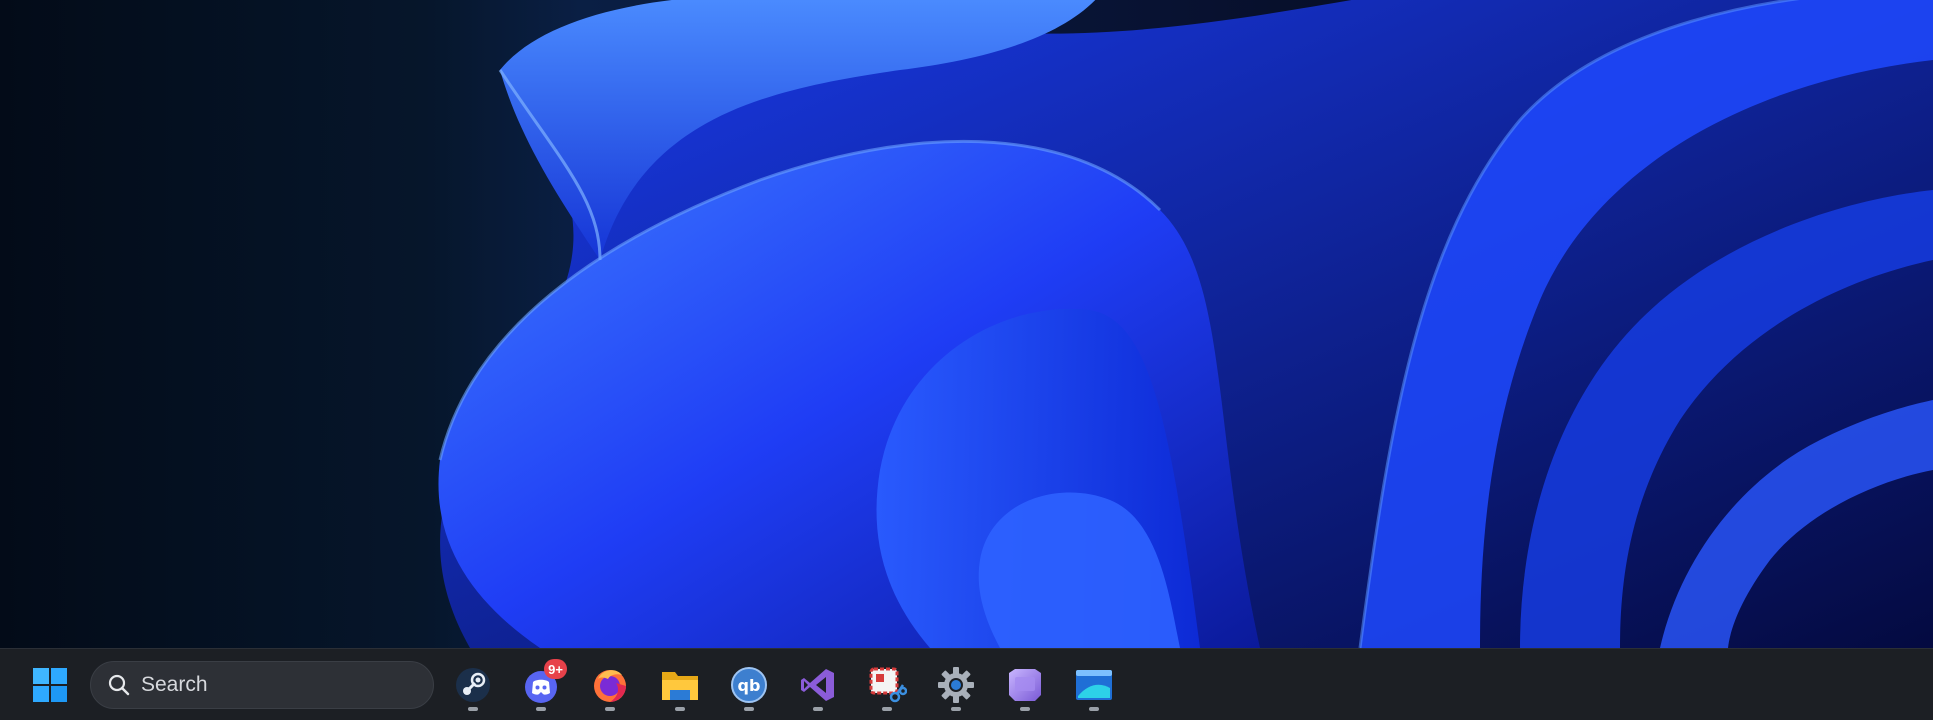 This screenshot has width=1933, height=720. Describe the element at coordinates (119, 685) in the screenshot. I see `search-icon` at that location.